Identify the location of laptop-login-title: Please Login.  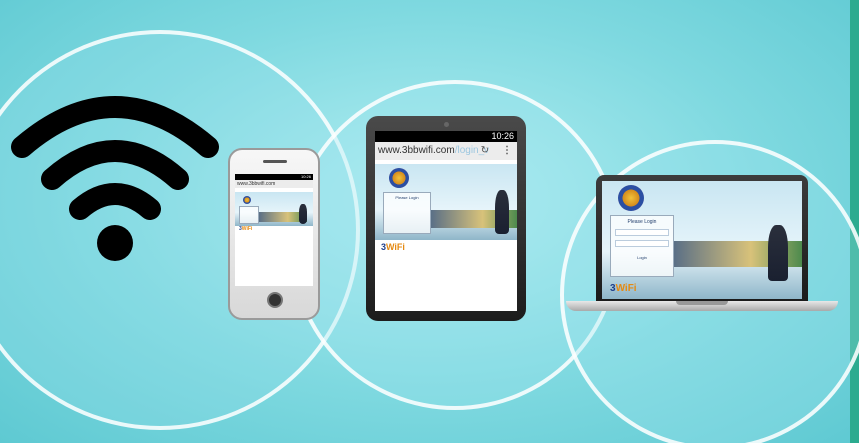
(642, 222).